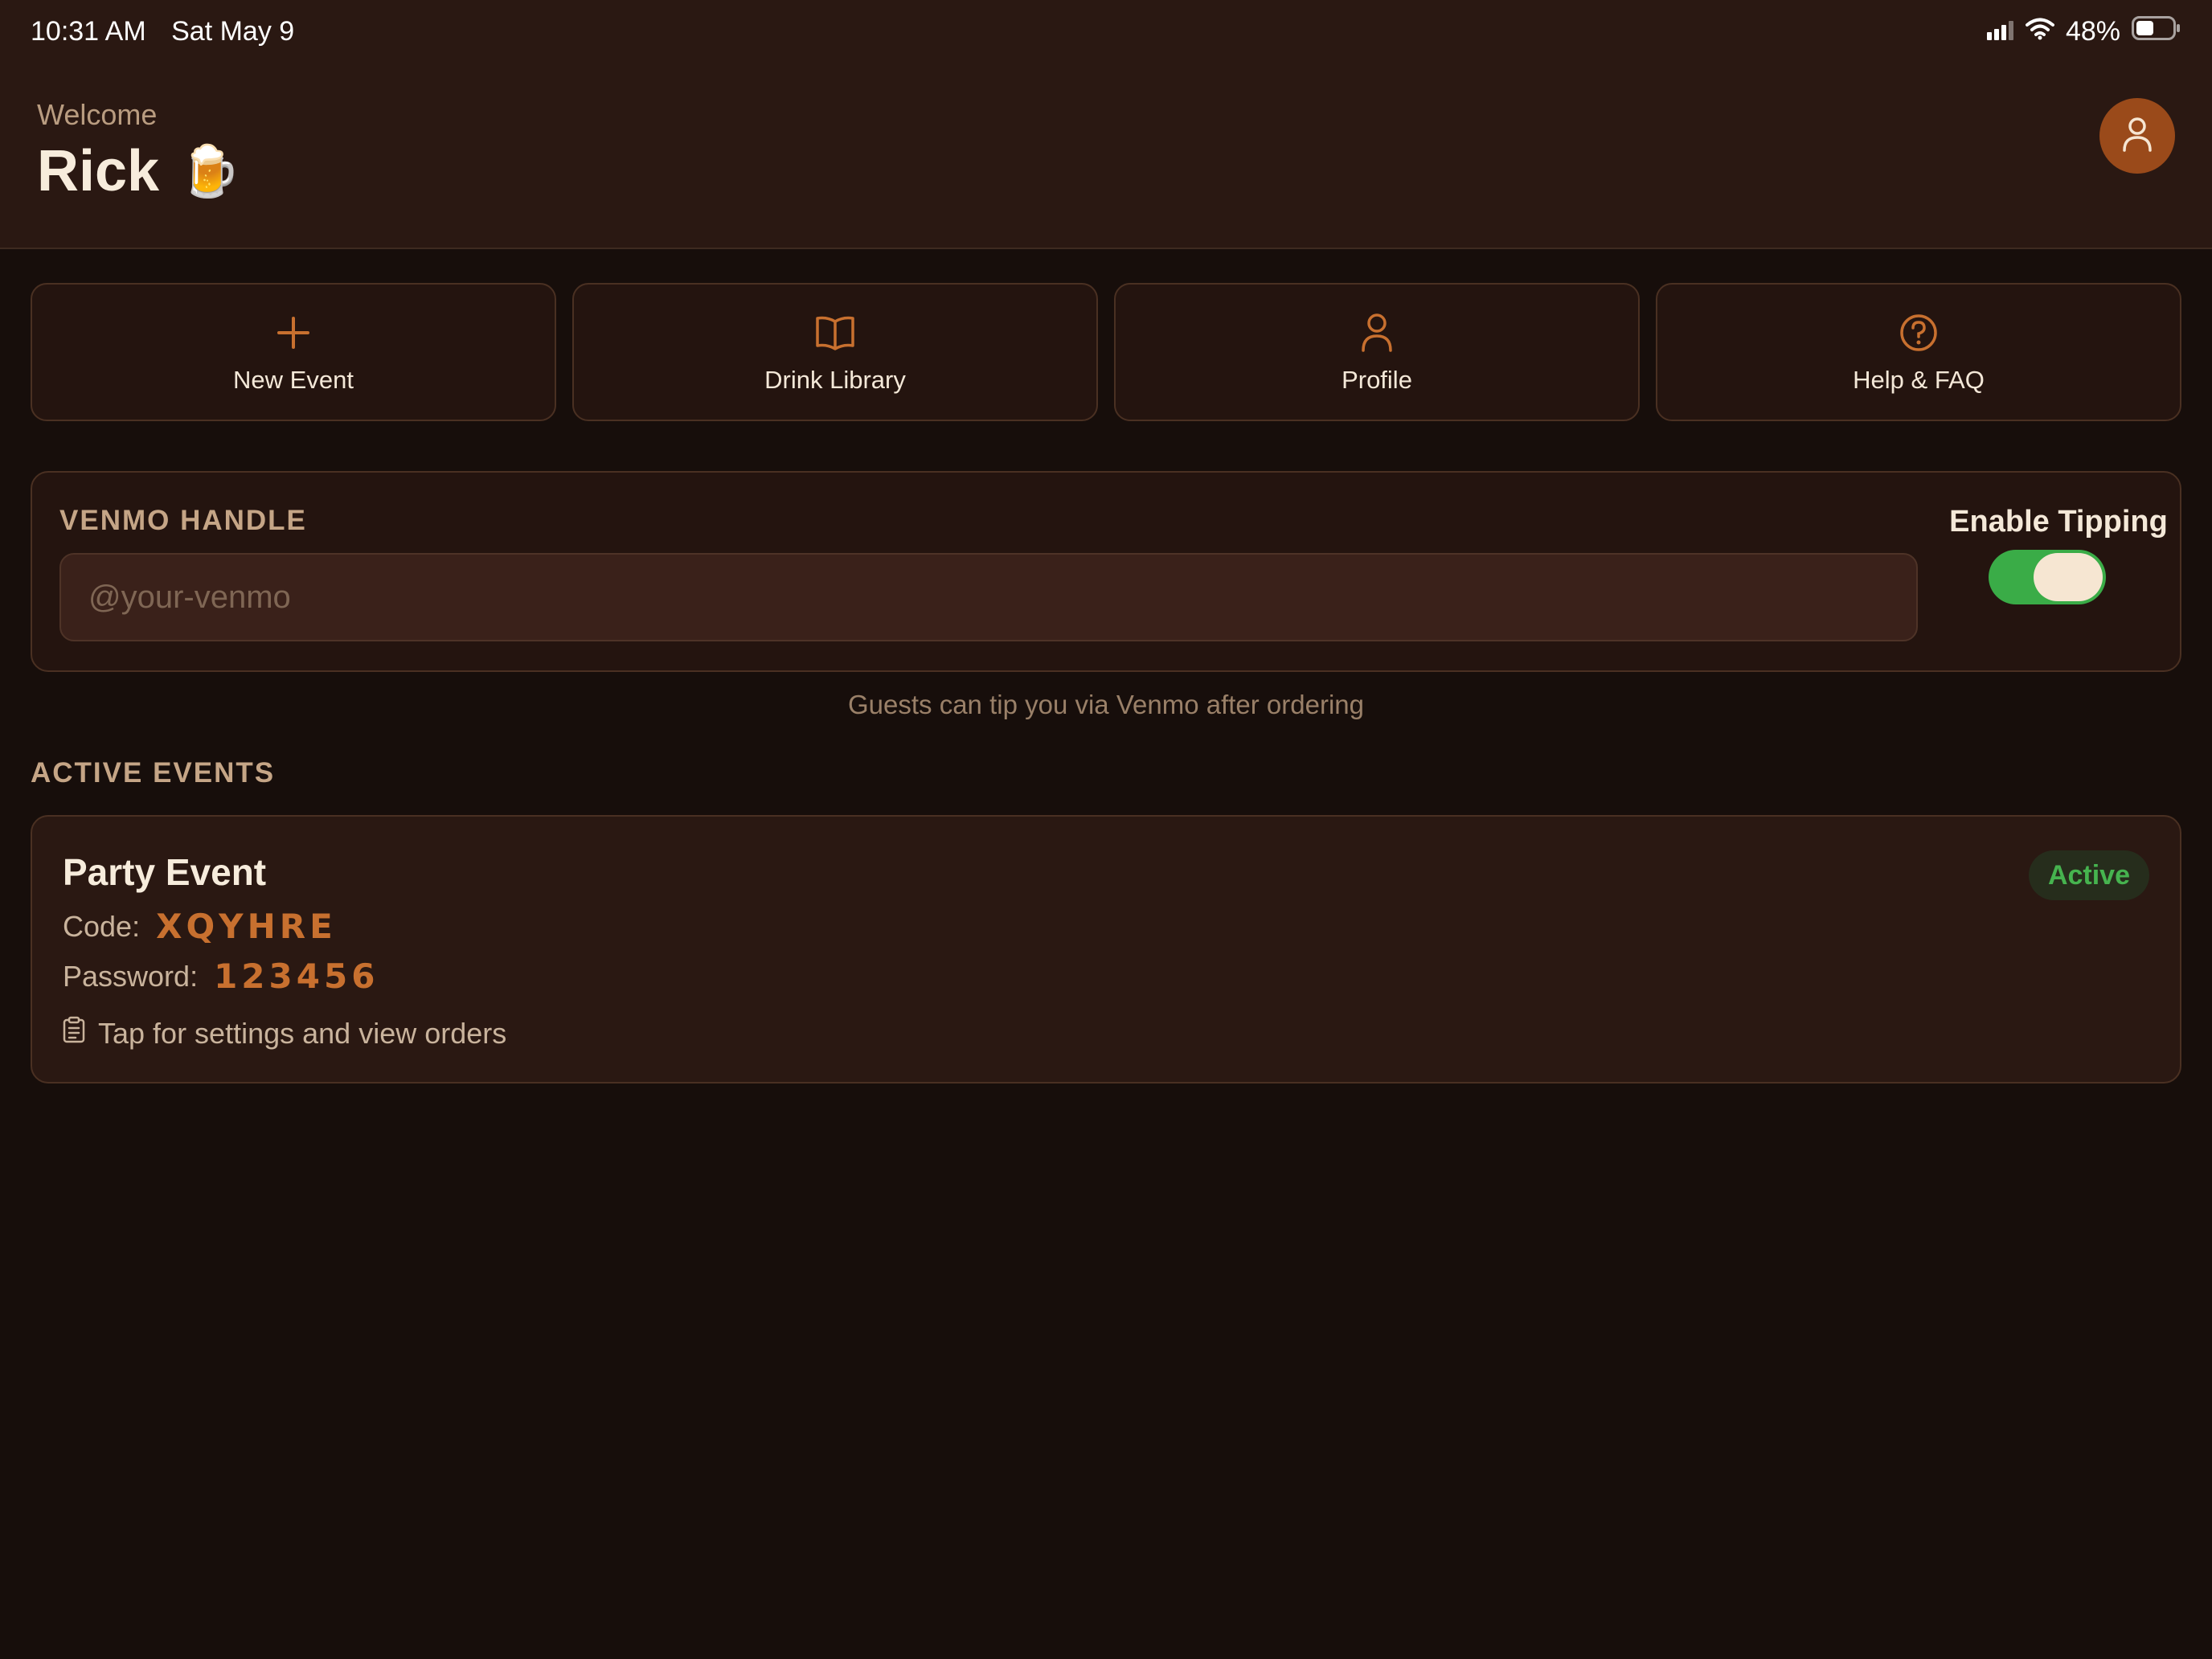 The image size is (2212, 1659). I want to click on event-hint-text: Tap for settings and view orders, so click(302, 1033).